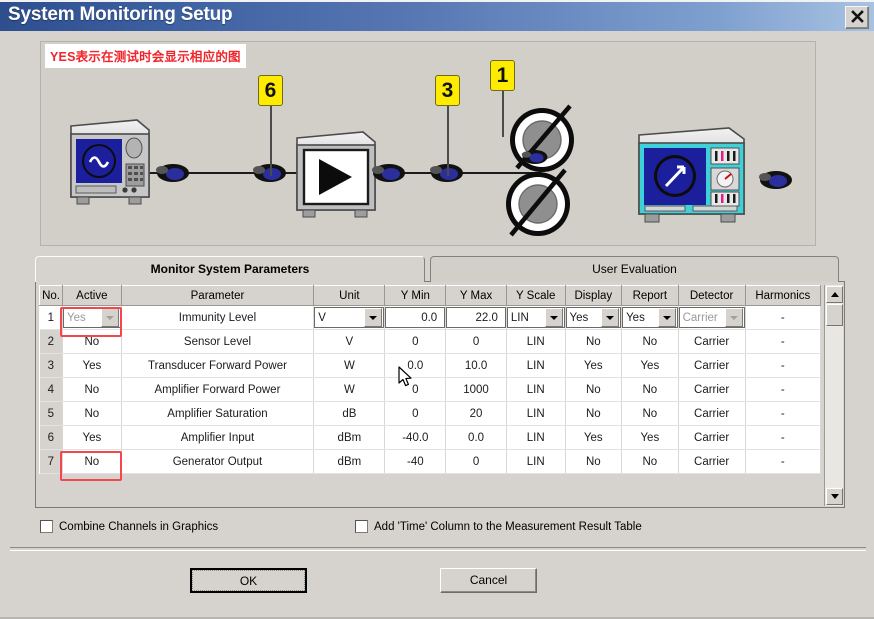 The image size is (874, 619). I want to click on cell-parameter: Generator Output, so click(218, 461).